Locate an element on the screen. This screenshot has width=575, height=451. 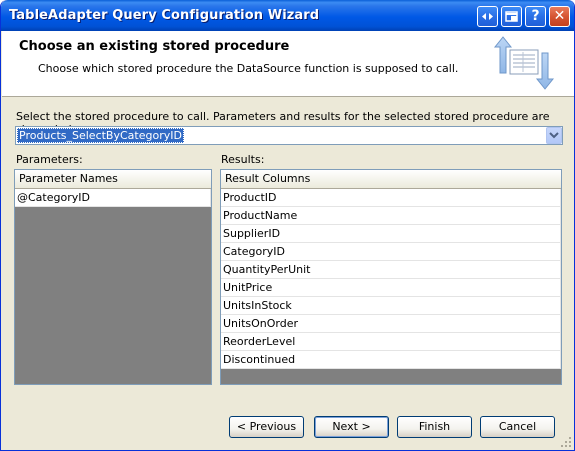
grid-row: @CategoryID is located at coordinates (113, 198).